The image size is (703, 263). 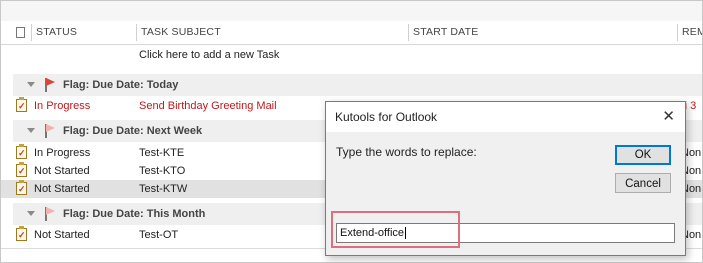 What do you see at coordinates (445, 32) in the screenshot?
I see `column-header-start-date: START DATE` at bounding box center [445, 32].